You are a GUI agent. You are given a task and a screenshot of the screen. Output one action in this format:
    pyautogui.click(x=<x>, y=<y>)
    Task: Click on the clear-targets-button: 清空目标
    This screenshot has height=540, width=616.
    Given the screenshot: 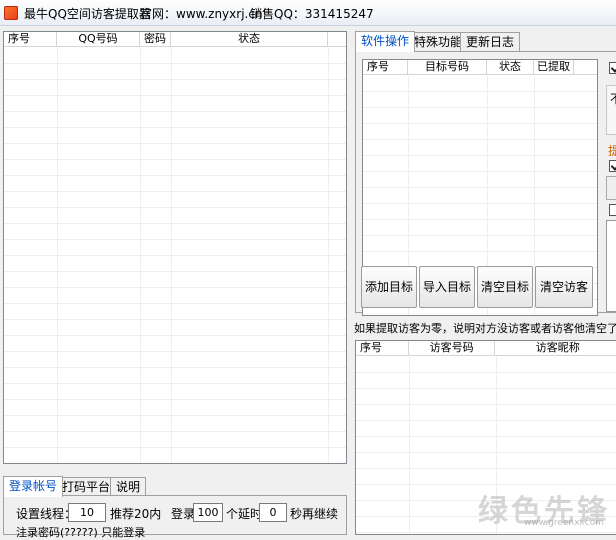 What is the action you would take?
    pyautogui.click(x=505, y=287)
    